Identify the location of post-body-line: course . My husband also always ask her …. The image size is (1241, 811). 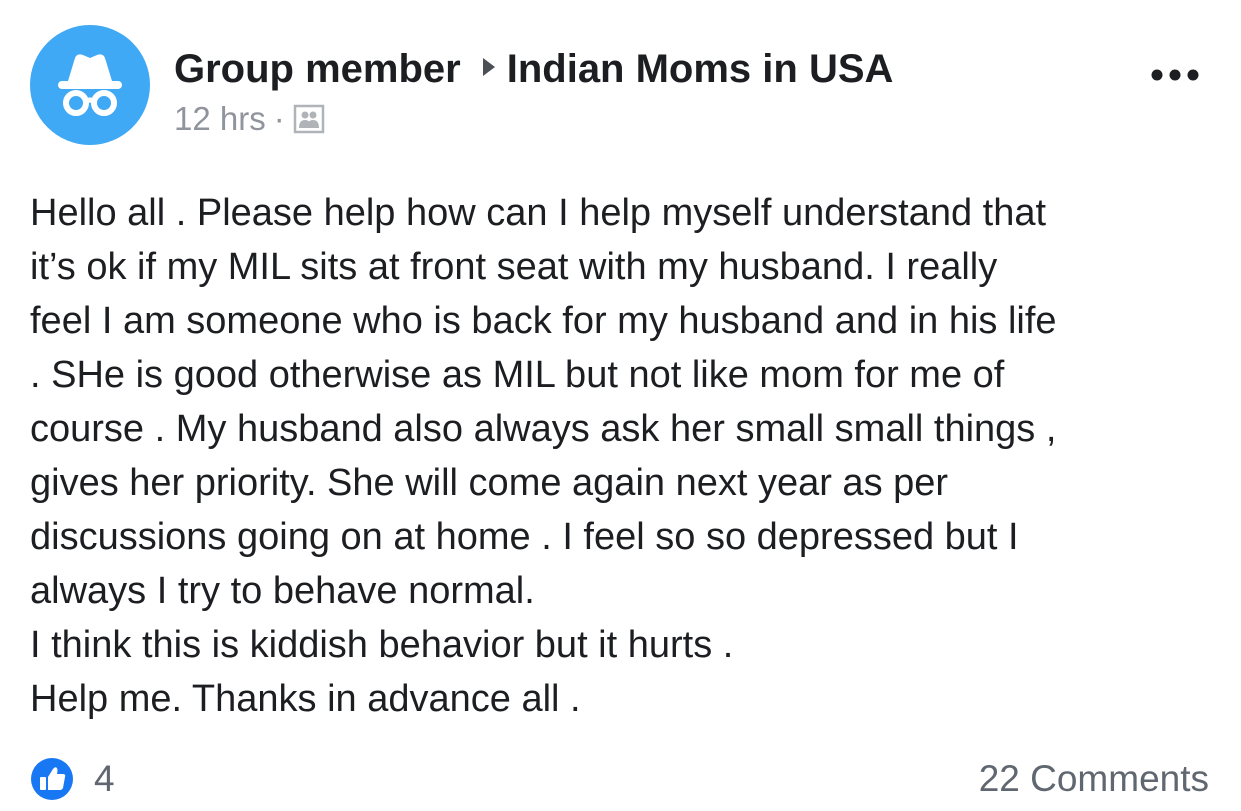
(543, 429).